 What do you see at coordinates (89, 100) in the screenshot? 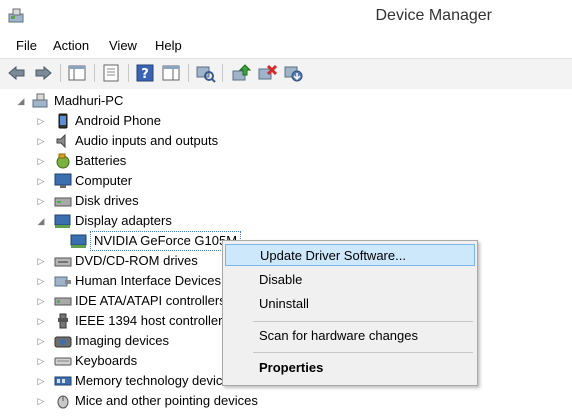
I see `tree-root-label: Madhuri-PC` at bounding box center [89, 100].